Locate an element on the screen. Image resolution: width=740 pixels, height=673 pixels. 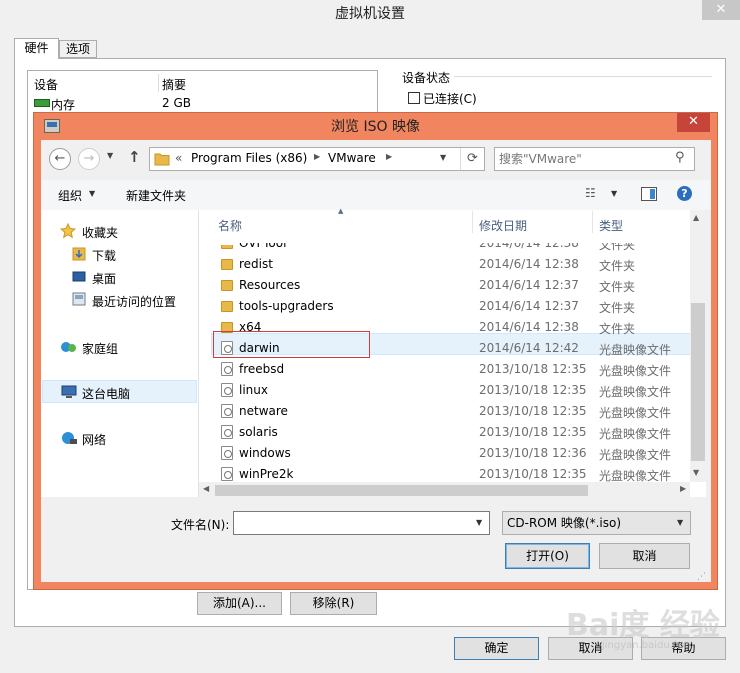
homegroup-icon is located at coordinates (68, 347).